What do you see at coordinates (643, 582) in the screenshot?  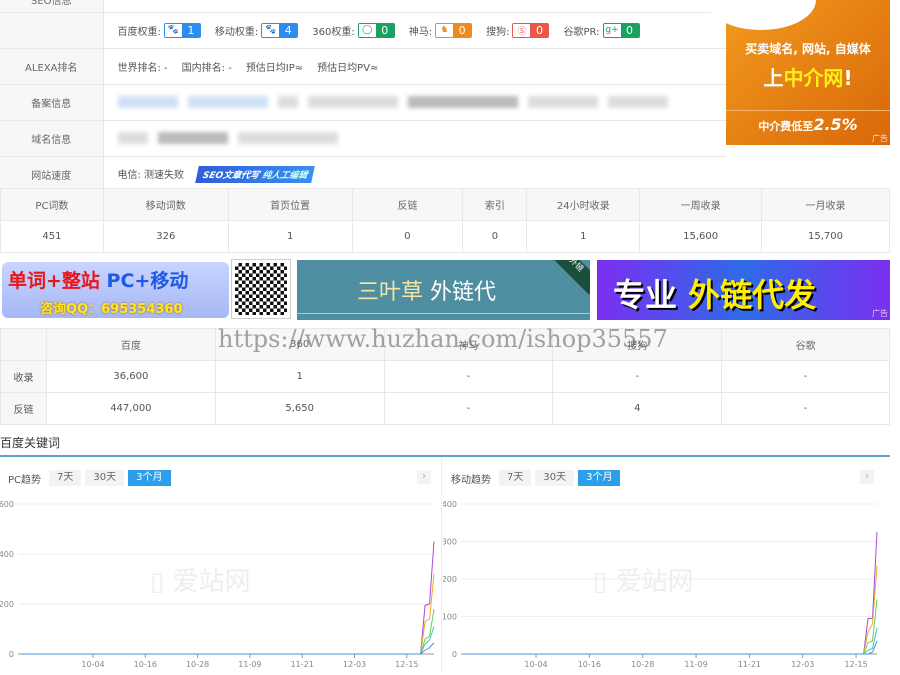 I see `chart-watermark: ▯ 爱站网` at bounding box center [643, 582].